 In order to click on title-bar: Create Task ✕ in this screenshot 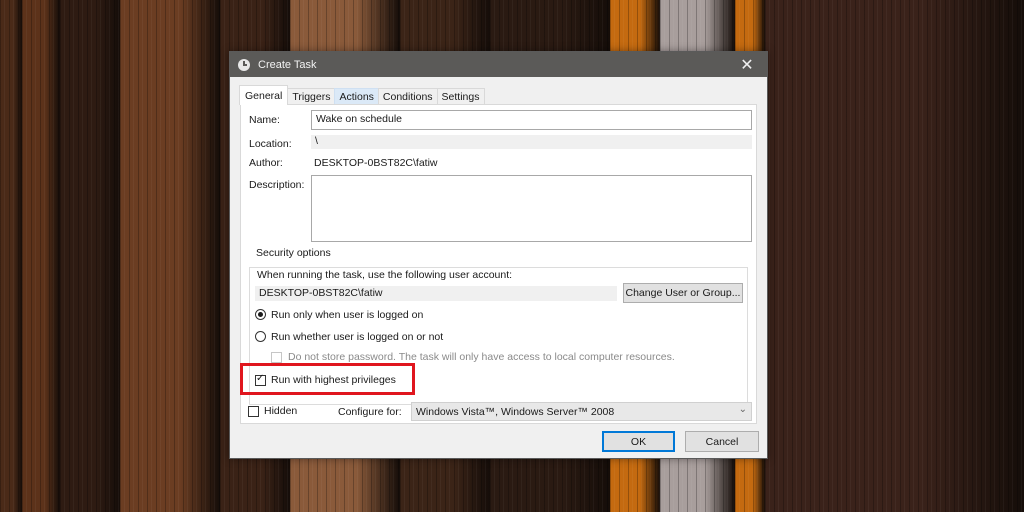, I will do `click(498, 64)`.